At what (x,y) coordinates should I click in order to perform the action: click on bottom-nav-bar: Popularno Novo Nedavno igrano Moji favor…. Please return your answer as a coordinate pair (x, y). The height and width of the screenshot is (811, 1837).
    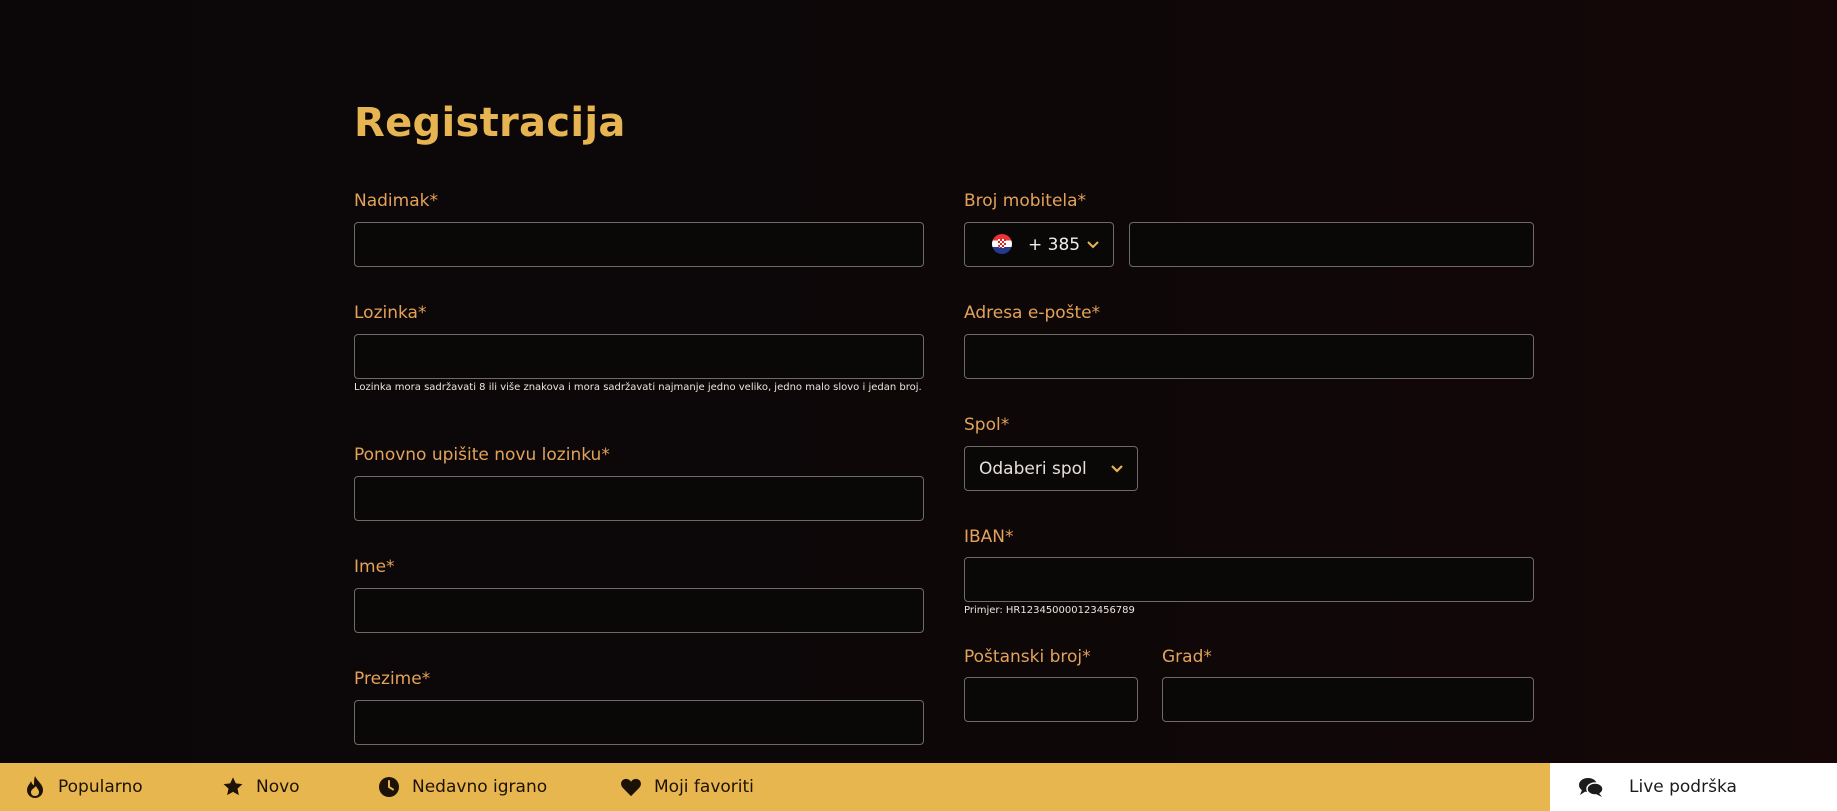
    Looking at the image, I should click on (775, 787).